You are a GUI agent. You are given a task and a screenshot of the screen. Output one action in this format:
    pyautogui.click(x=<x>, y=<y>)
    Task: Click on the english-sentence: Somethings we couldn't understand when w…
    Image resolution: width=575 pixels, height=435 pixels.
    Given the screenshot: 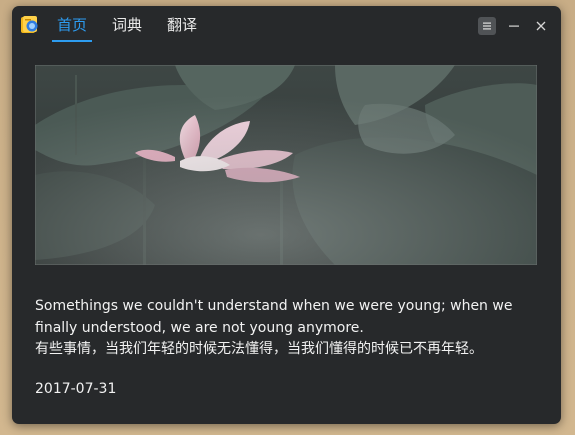 What is the action you would take?
    pyautogui.click(x=274, y=317)
    